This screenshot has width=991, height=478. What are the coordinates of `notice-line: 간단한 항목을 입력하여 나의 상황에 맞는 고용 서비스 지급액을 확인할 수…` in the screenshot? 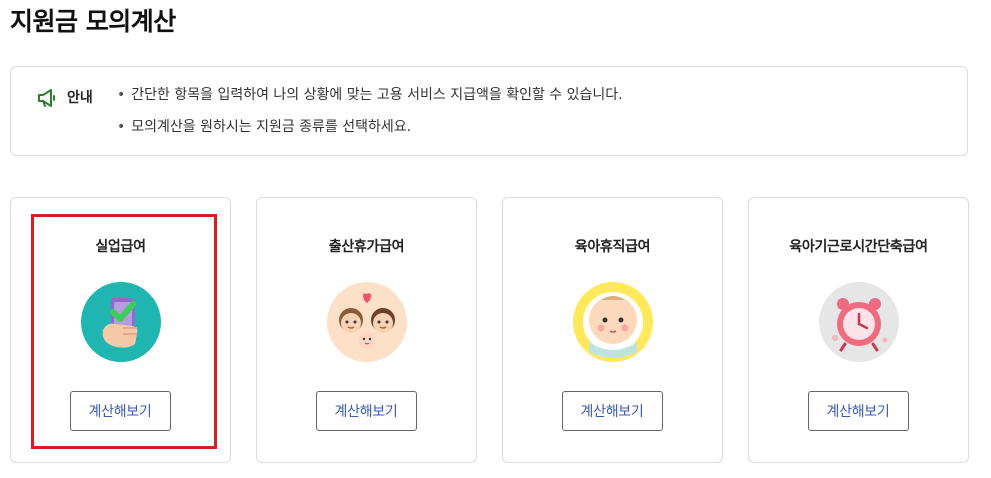 It's located at (369, 102).